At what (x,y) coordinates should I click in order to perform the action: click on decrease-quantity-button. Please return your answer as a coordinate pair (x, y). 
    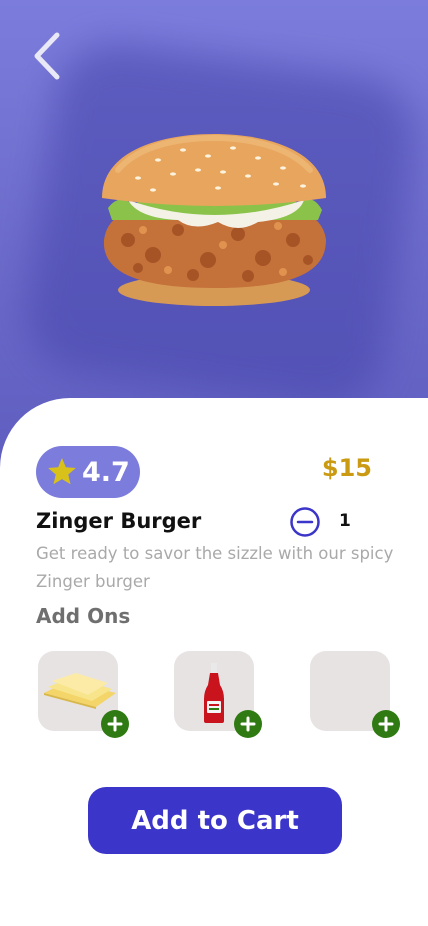
    Looking at the image, I should click on (305, 522).